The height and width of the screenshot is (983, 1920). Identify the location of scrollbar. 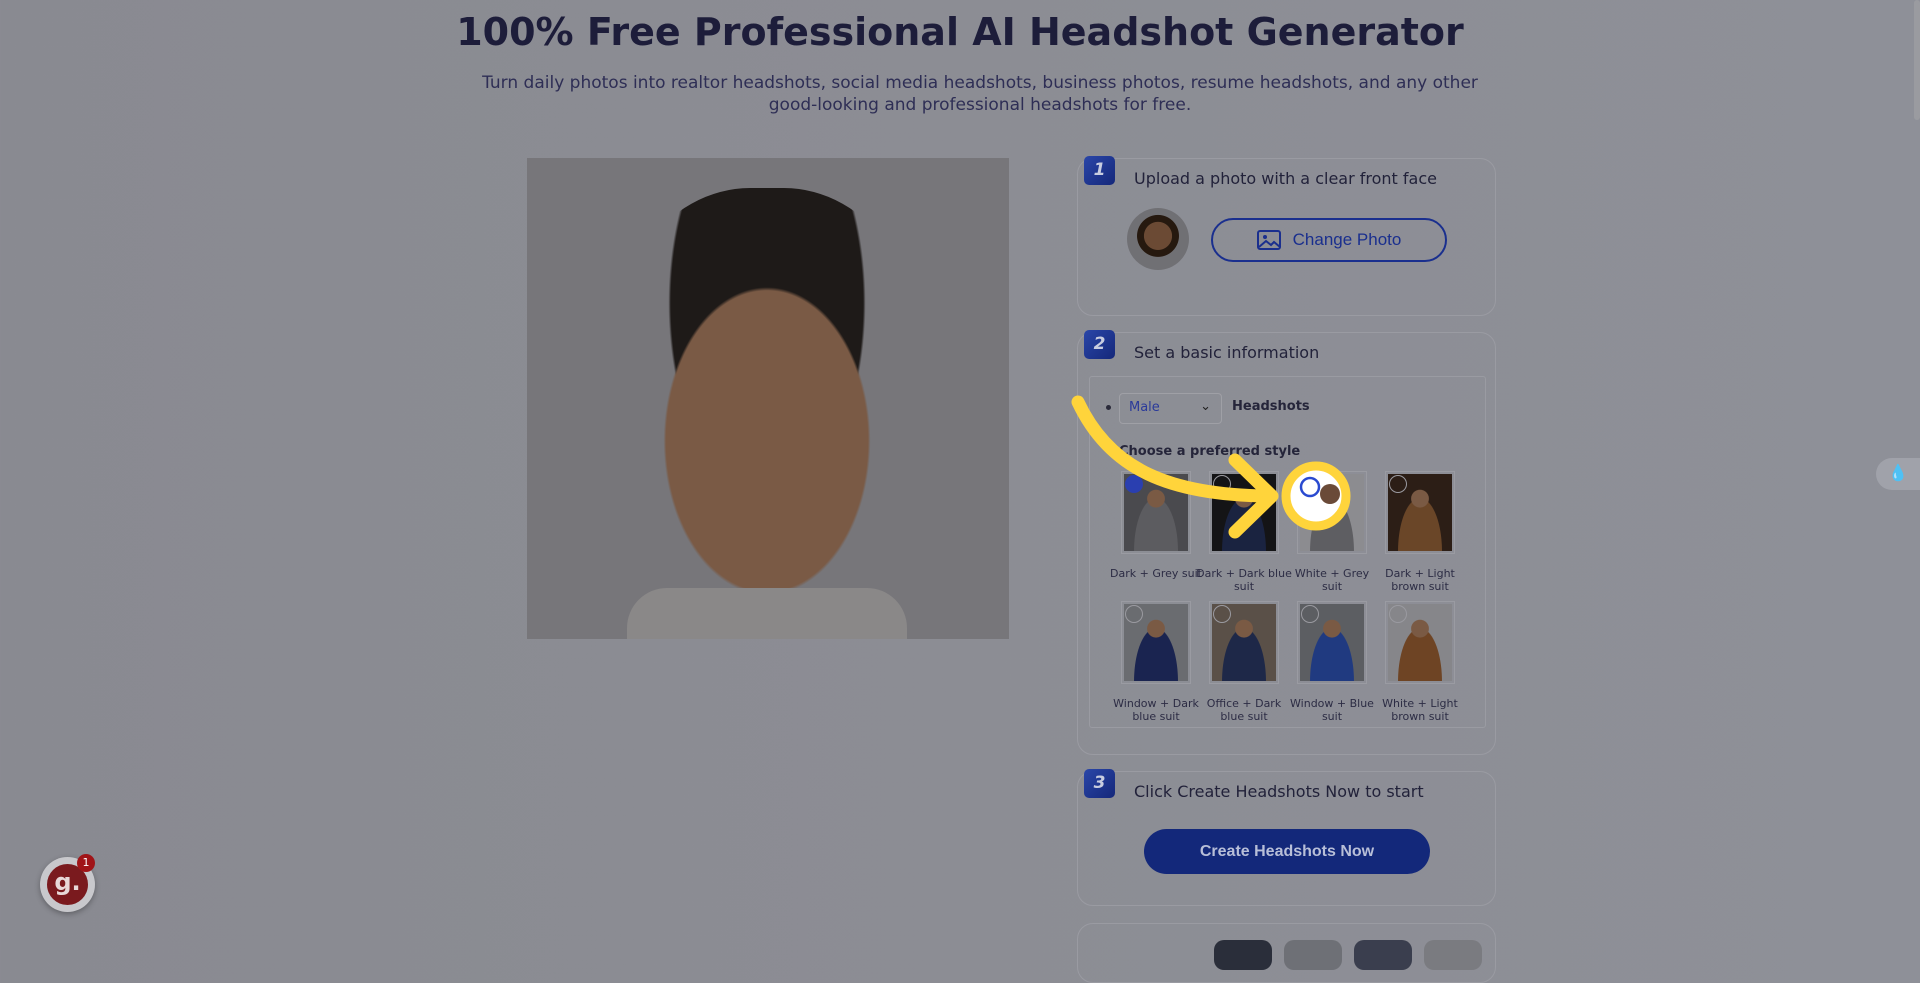
(1917, 60).